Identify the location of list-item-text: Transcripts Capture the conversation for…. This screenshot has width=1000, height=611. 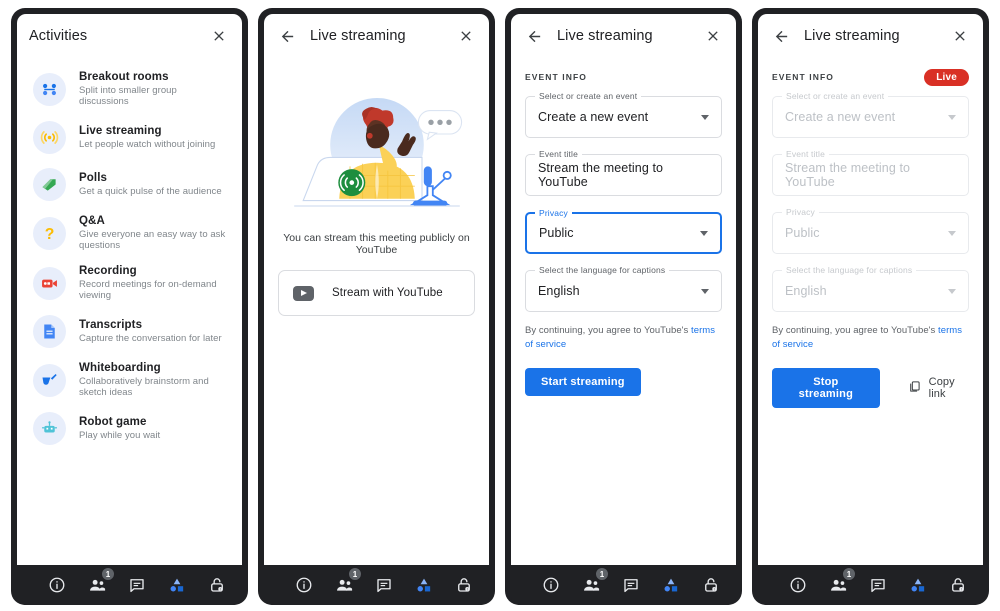
(150, 331).